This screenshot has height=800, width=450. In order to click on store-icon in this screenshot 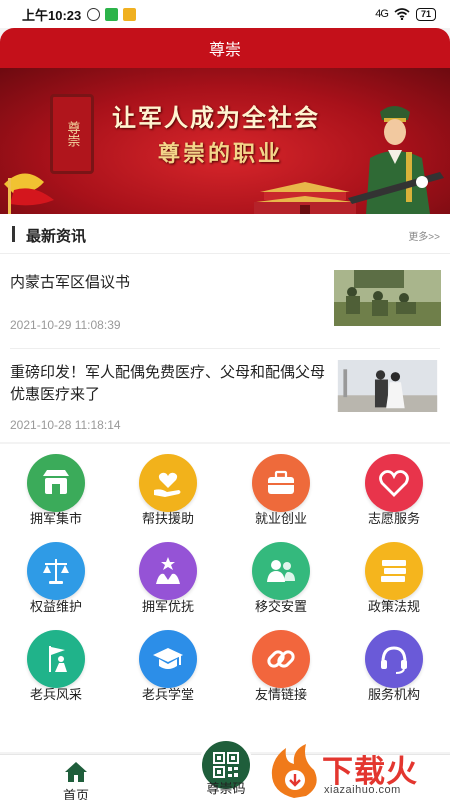, I will do `click(56, 483)`.